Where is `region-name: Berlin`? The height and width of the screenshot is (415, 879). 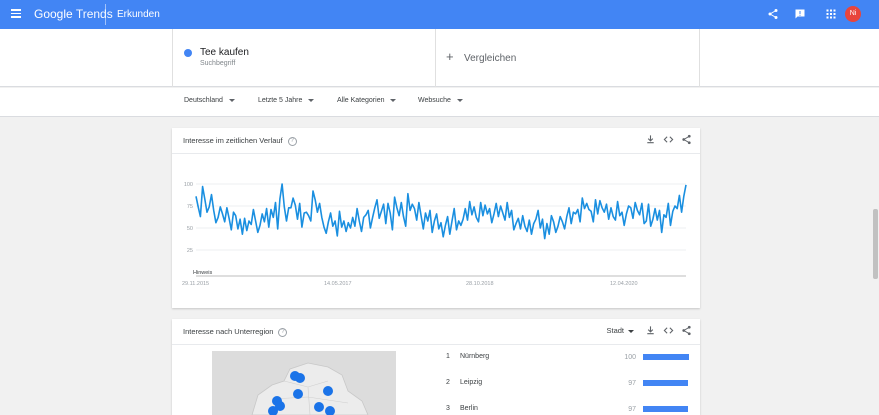
region-name: Berlin is located at coordinates (469, 408).